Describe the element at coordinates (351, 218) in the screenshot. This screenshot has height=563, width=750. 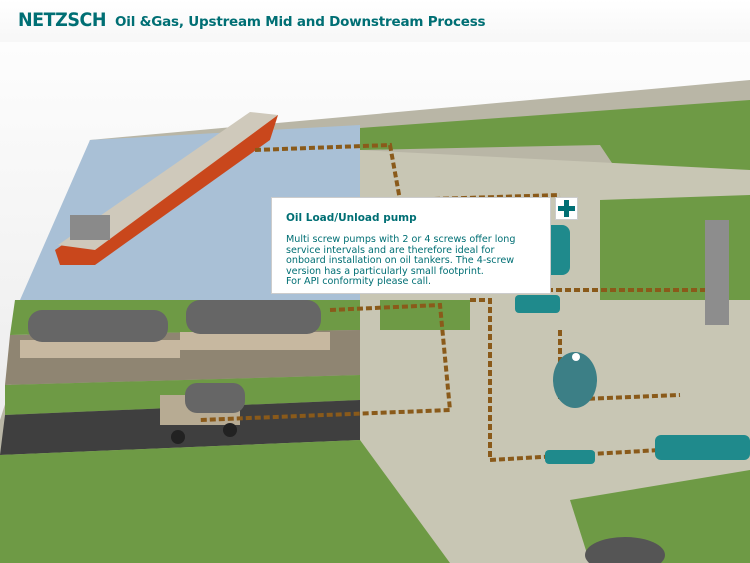
I see `popup-title: Oil Load/Unload pump` at that location.